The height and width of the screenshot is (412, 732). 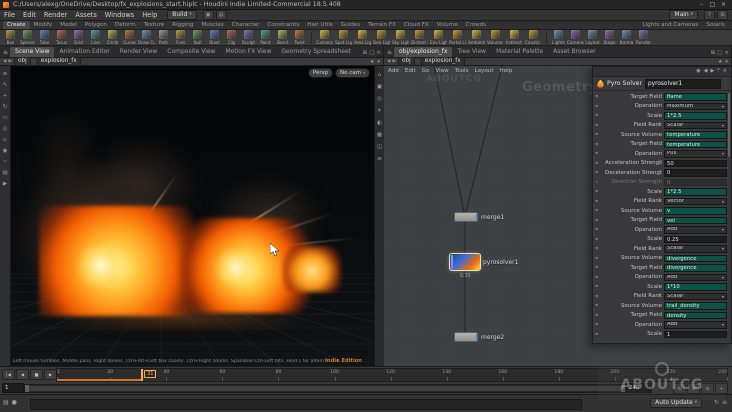 What do you see at coordinates (416, 25) in the screenshot?
I see `shelf-tab-cloud-fx: Cloud FX` at bounding box center [416, 25].